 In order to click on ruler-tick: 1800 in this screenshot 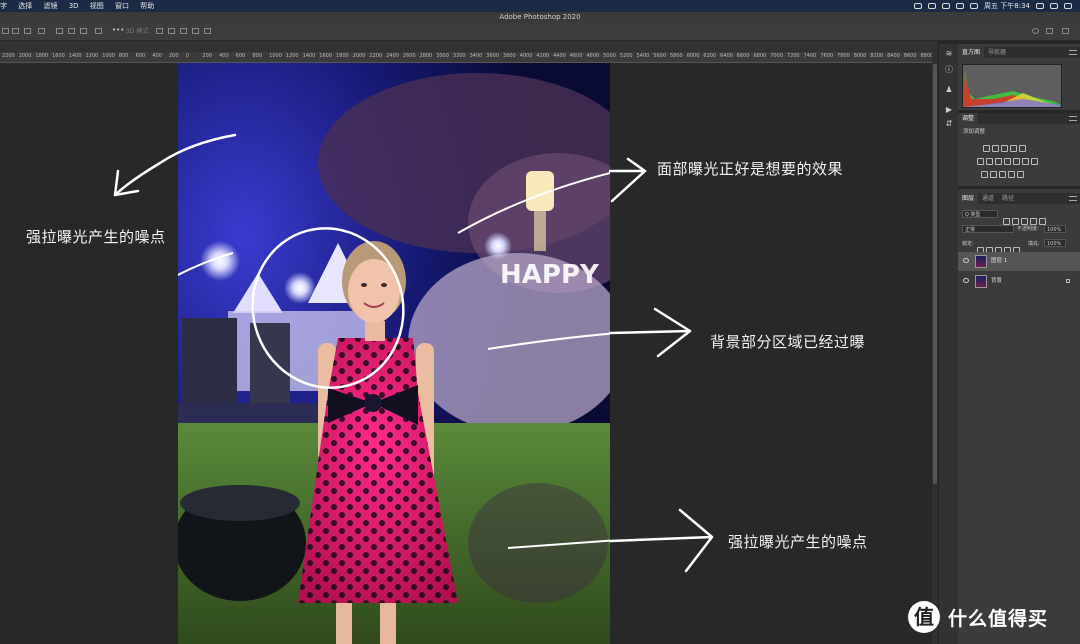, I will do `click(42, 56)`.